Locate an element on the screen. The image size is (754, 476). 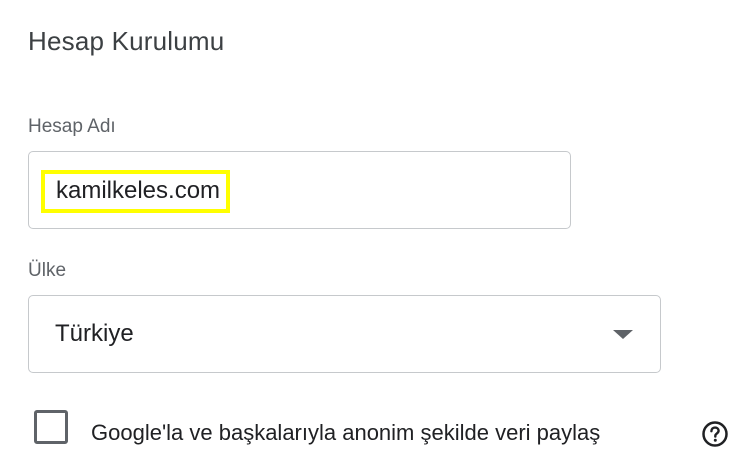
account-name-value: kamilkeles.com is located at coordinates (136, 191).